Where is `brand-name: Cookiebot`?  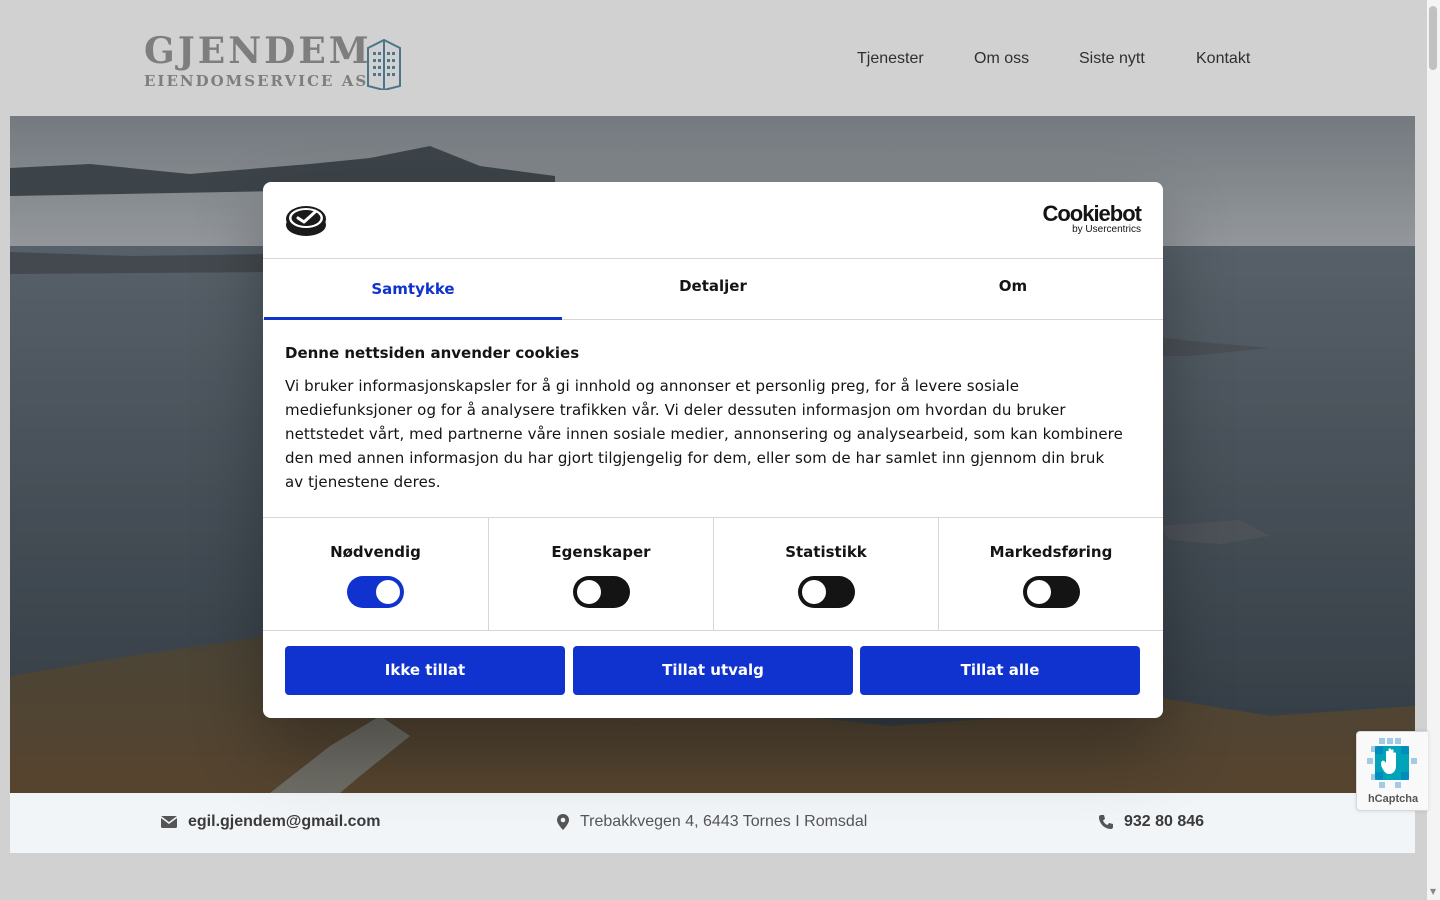
brand-name: Cookiebot is located at coordinates (1092, 213).